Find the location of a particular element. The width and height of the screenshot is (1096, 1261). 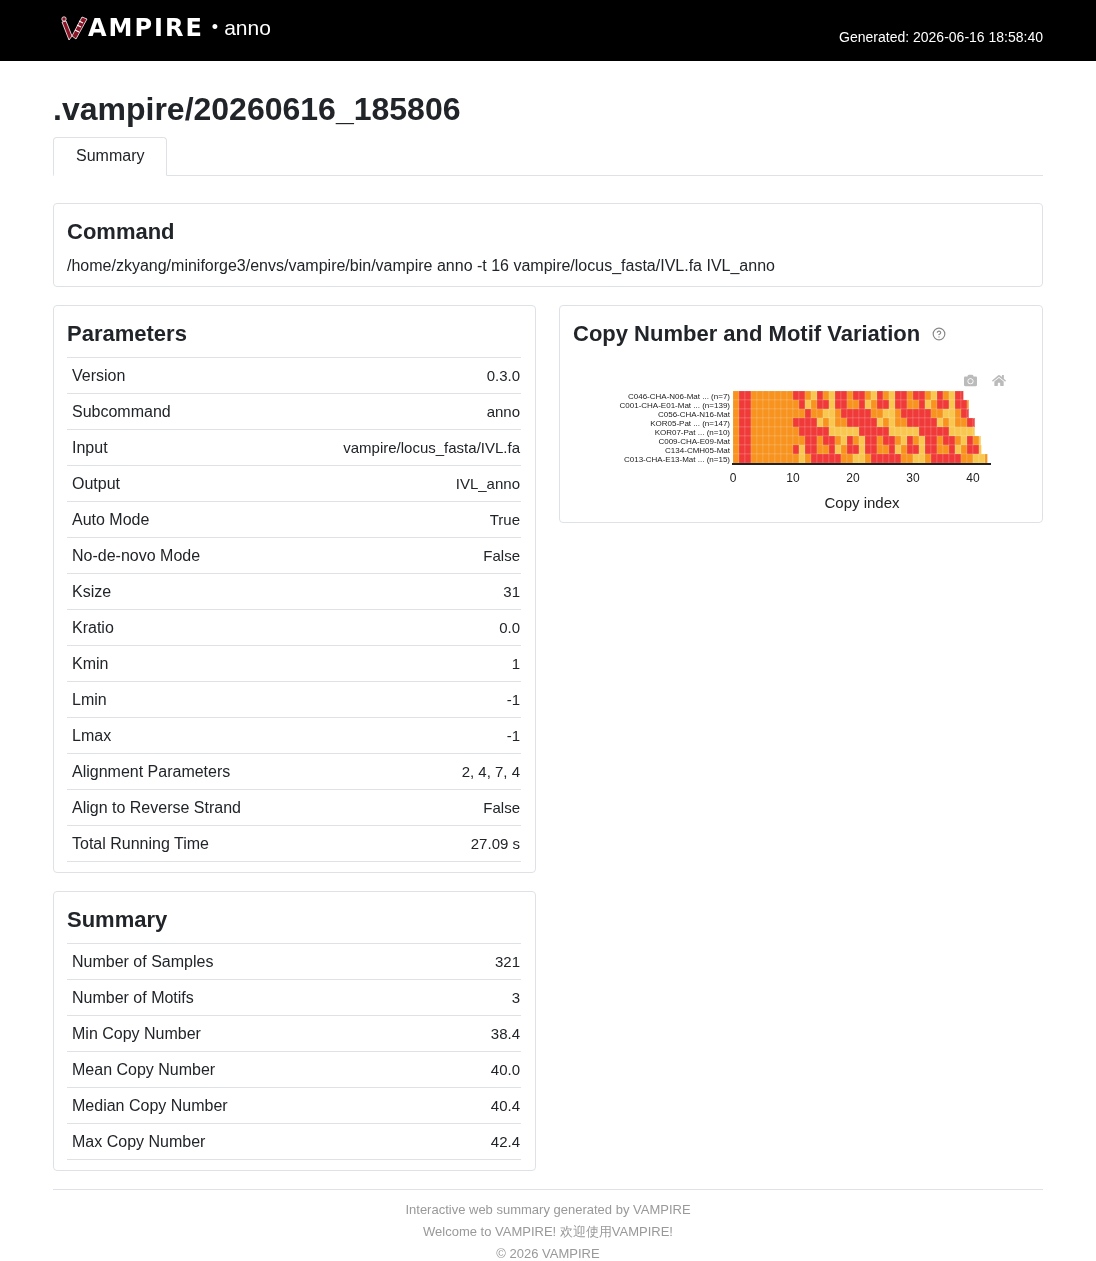

parameter-label: Auto Mode is located at coordinates (111, 519).